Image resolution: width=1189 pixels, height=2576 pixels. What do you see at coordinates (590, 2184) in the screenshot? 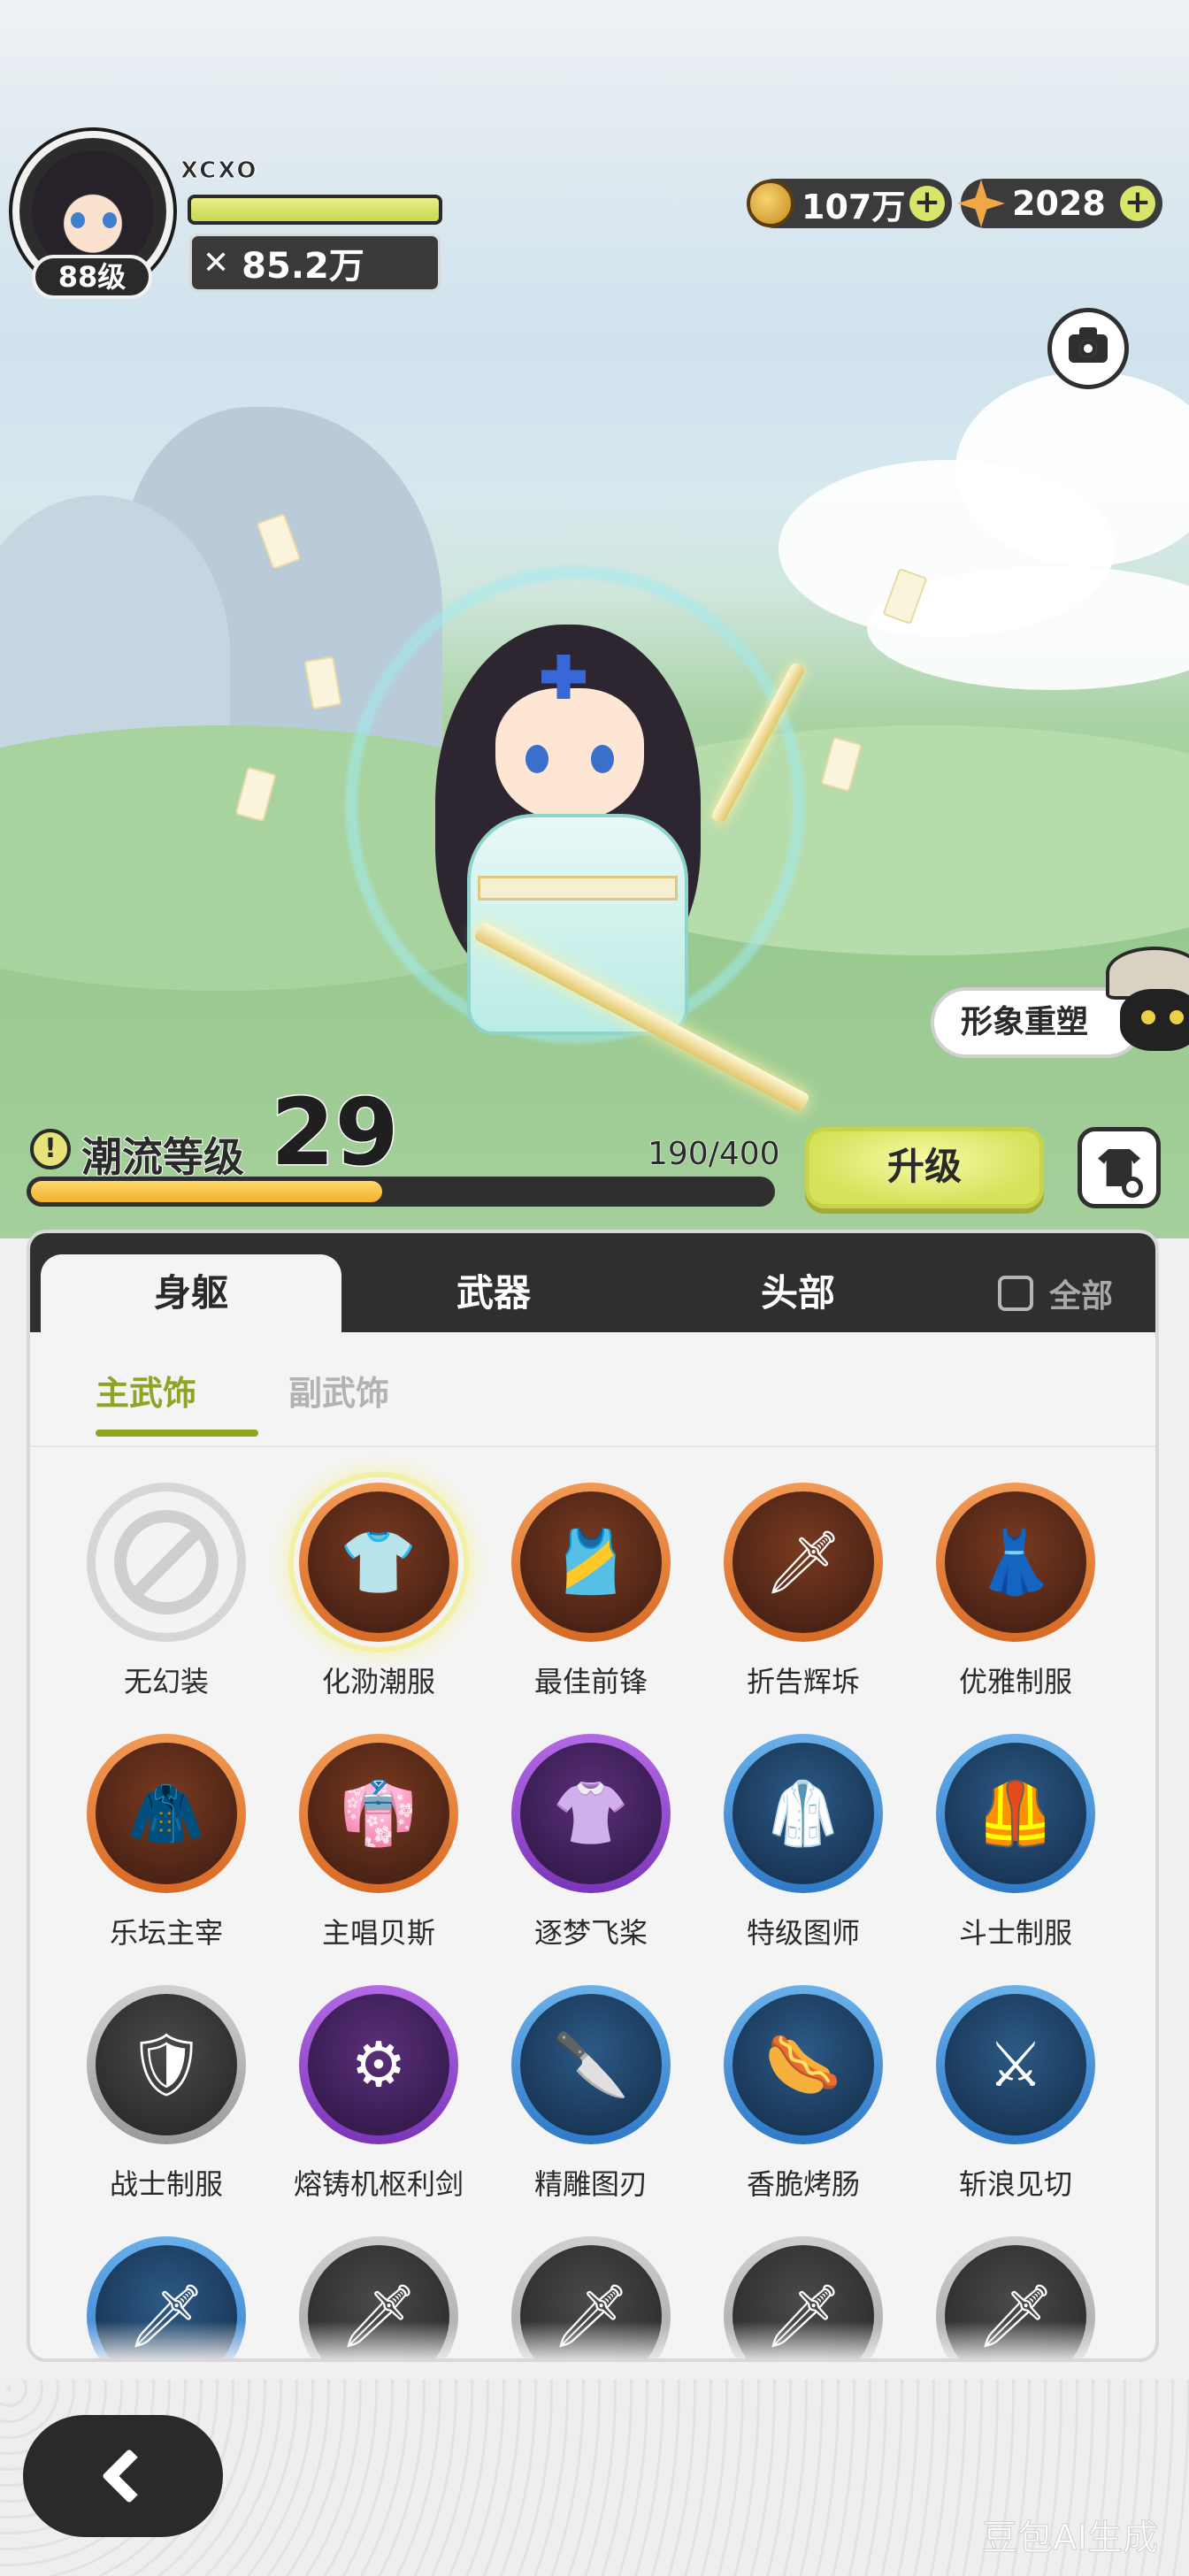
I see `outfit-item-label: 精雕图刃` at bounding box center [590, 2184].